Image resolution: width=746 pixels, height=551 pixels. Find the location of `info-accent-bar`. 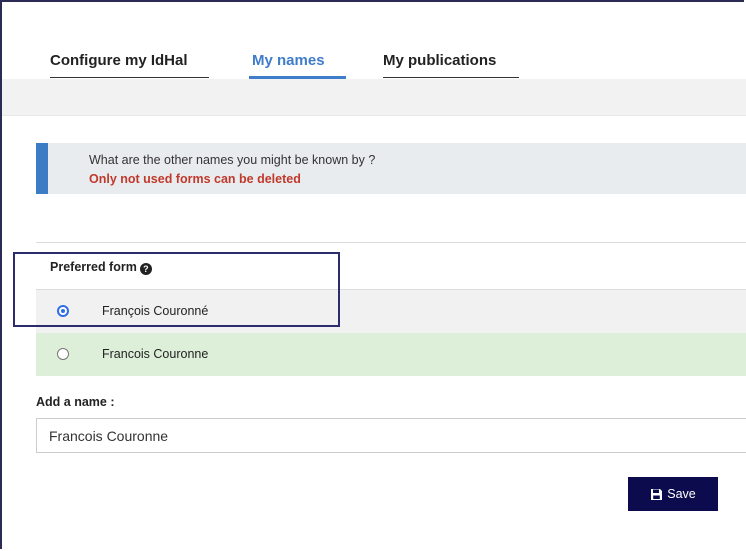

info-accent-bar is located at coordinates (42, 168).